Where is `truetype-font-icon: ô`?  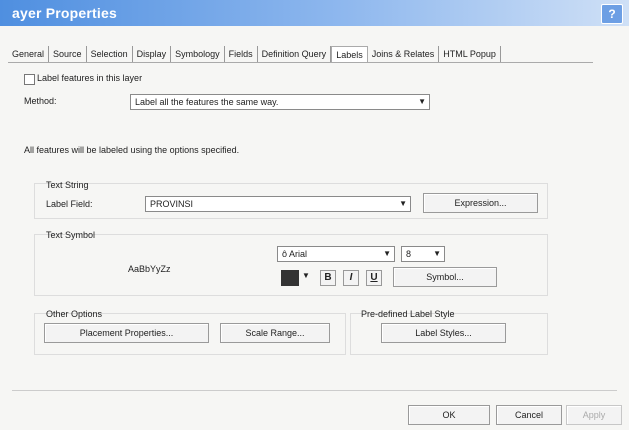
truetype-font-icon: ô is located at coordinates (285, 254).